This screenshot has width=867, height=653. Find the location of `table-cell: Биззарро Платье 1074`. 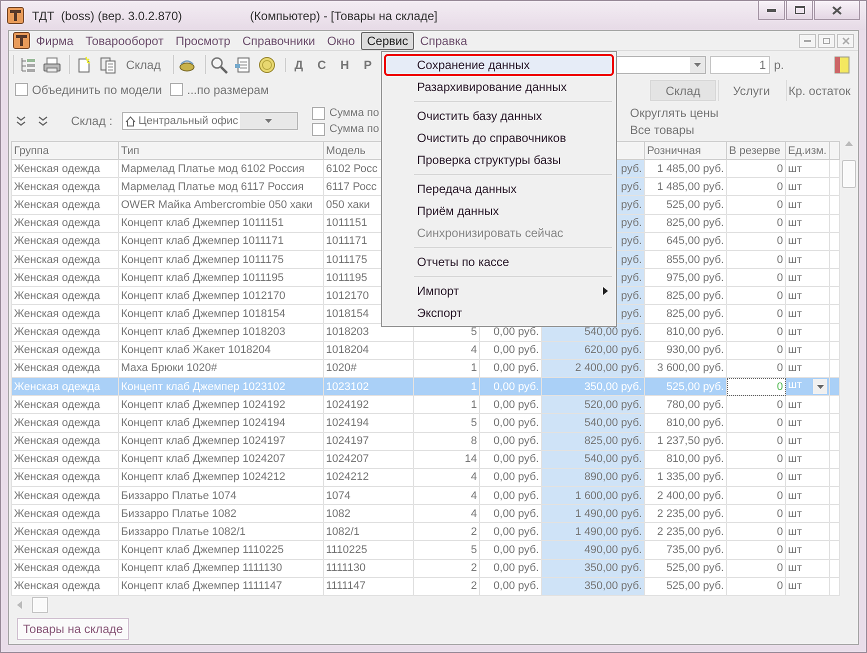

table-cell: Биззарро Платье 1074 is located at coordinates (221, 495).